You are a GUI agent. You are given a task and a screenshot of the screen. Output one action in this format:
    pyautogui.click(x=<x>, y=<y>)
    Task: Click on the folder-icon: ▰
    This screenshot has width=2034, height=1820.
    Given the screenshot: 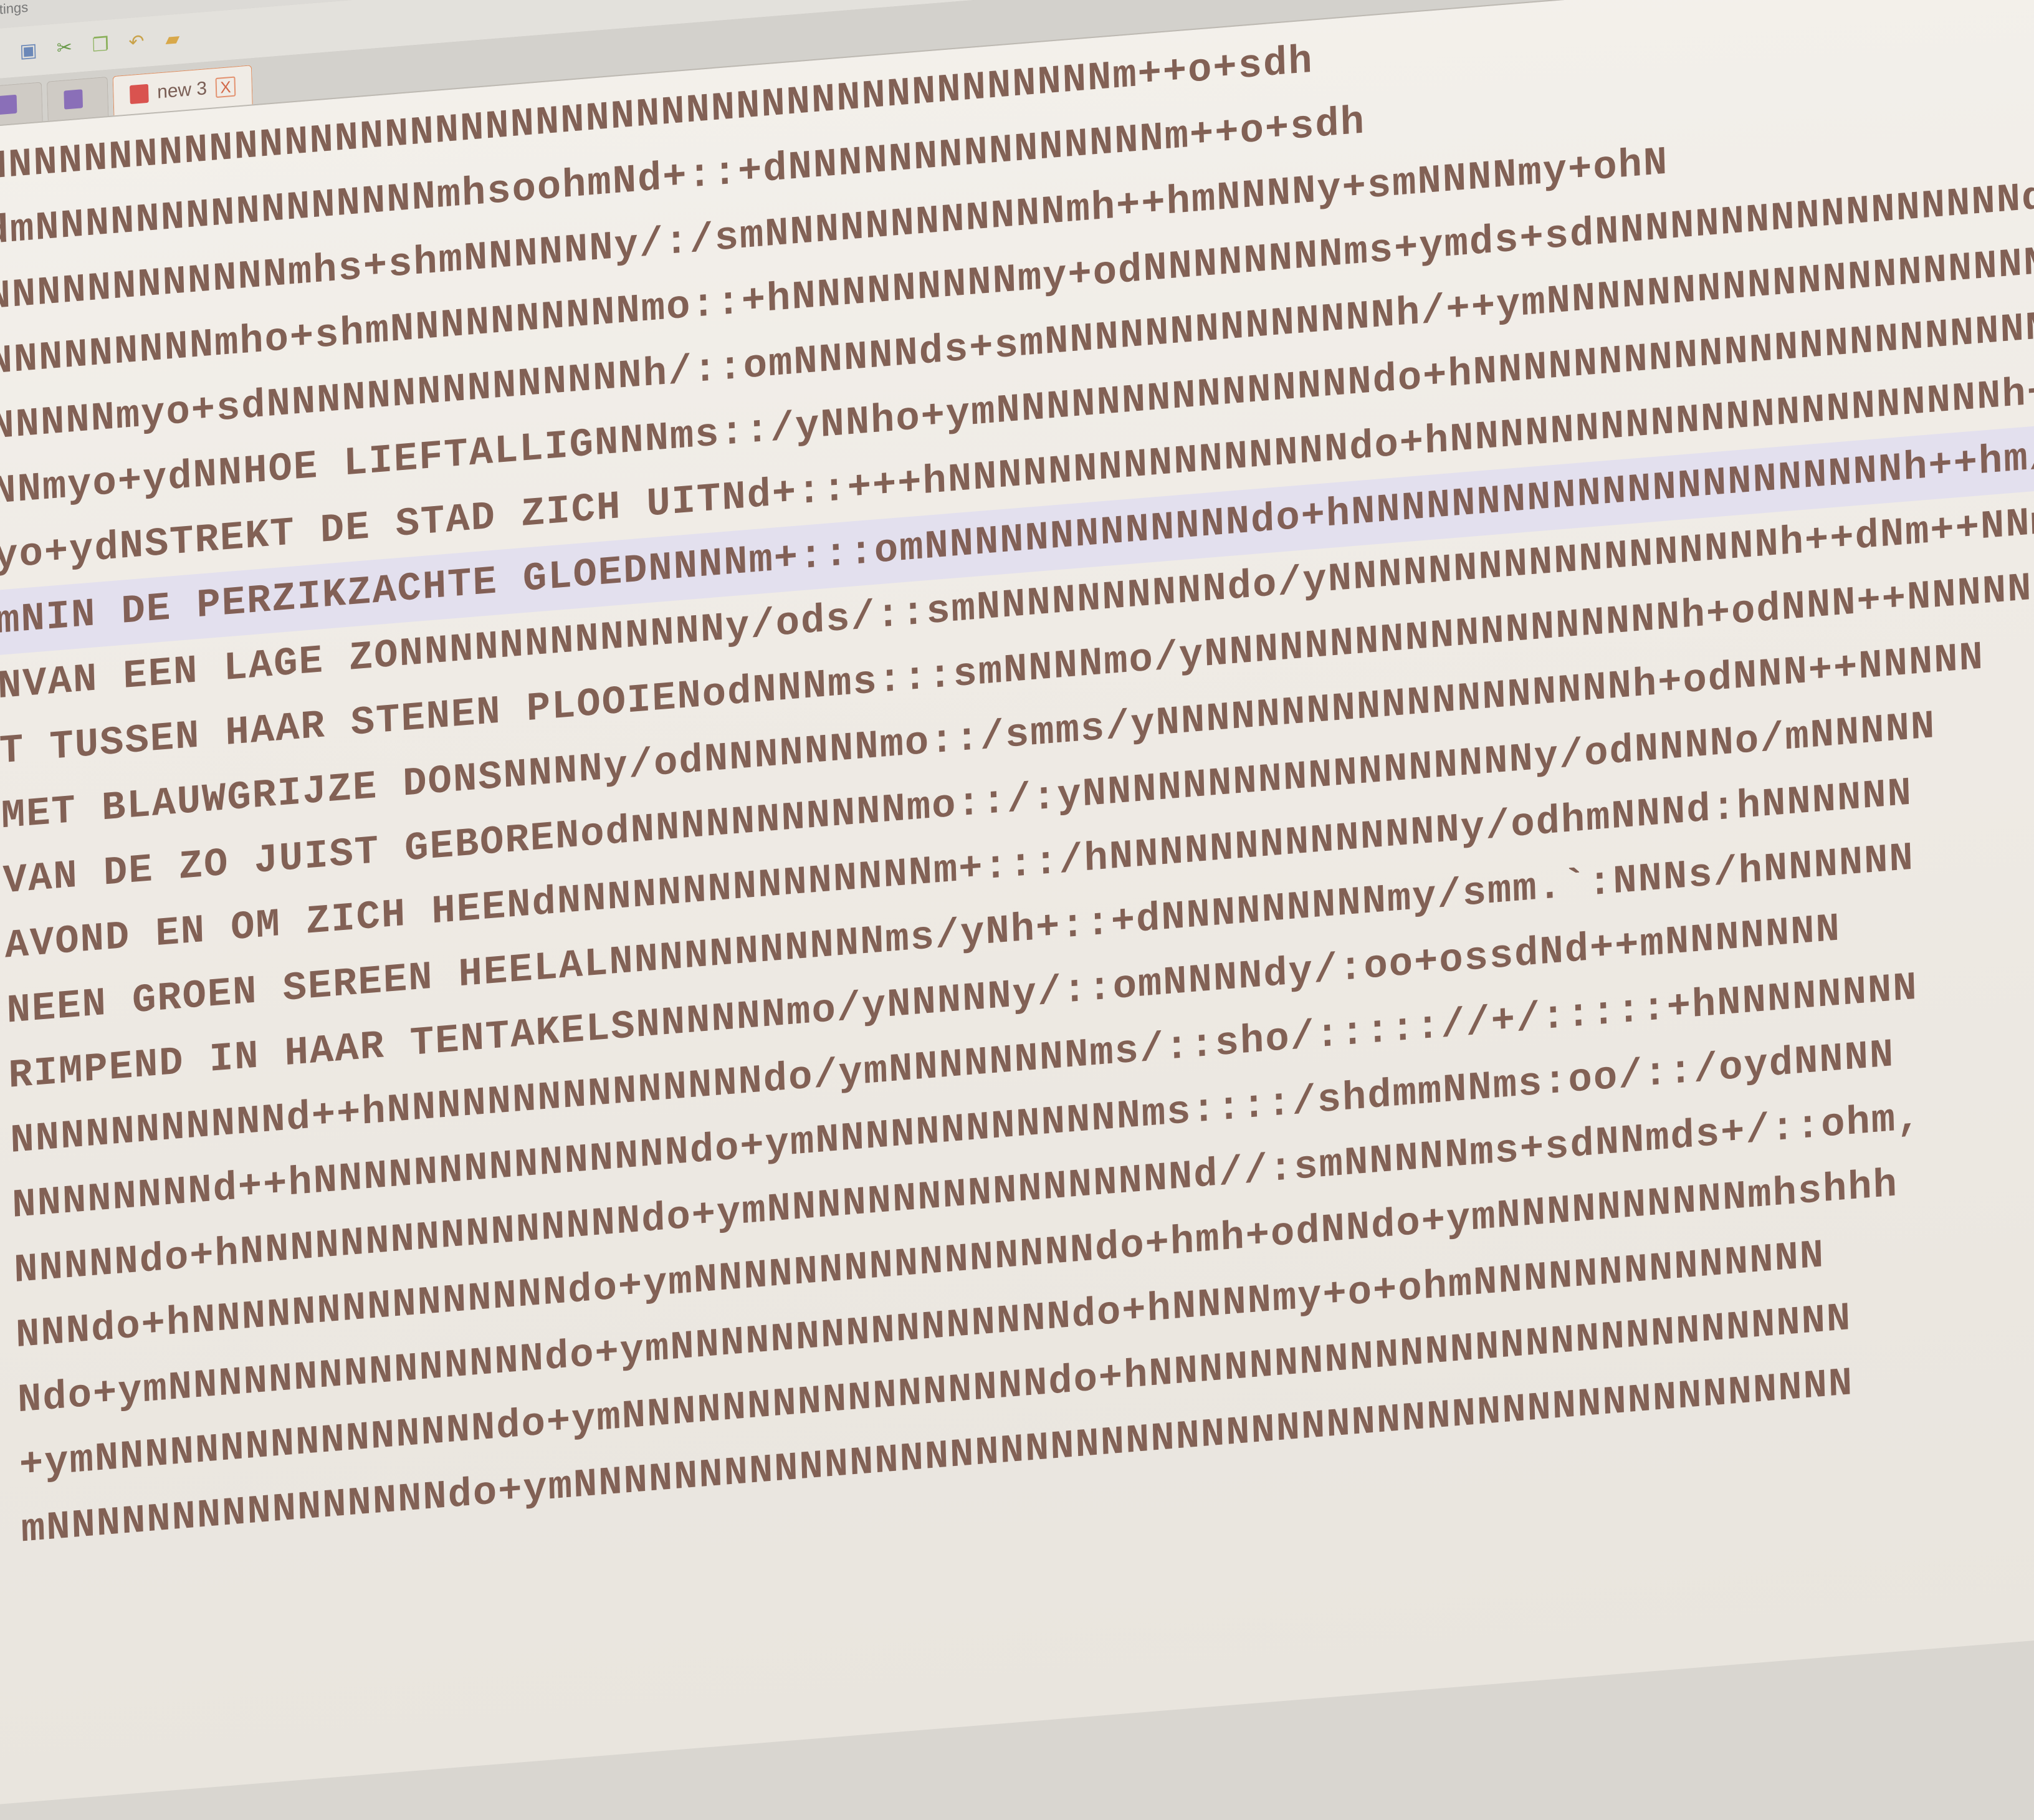 What is the action you would take?
    pyautogui.click(x=172, y=40)
    